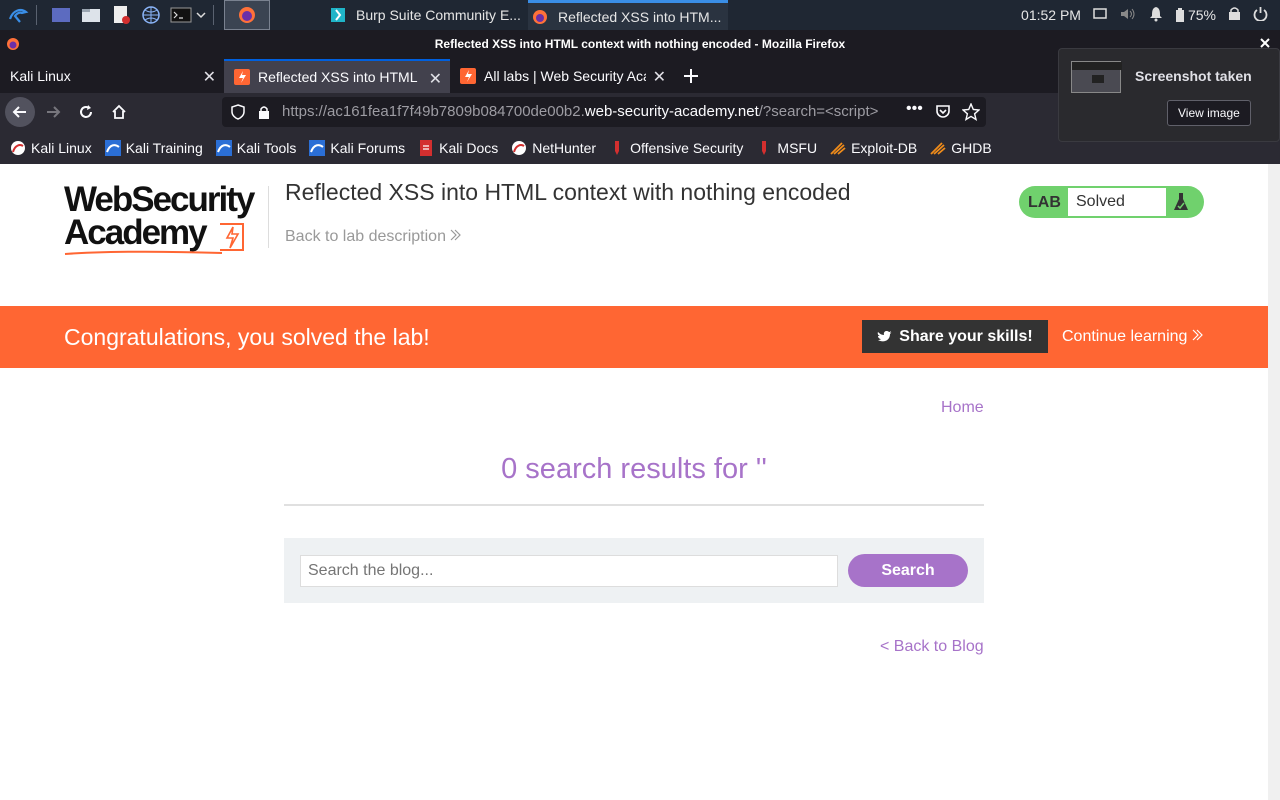  What do you see at coordinates (238, 112) in the screenshot?
I see `shield-icon` at bounding box center [238, 112].